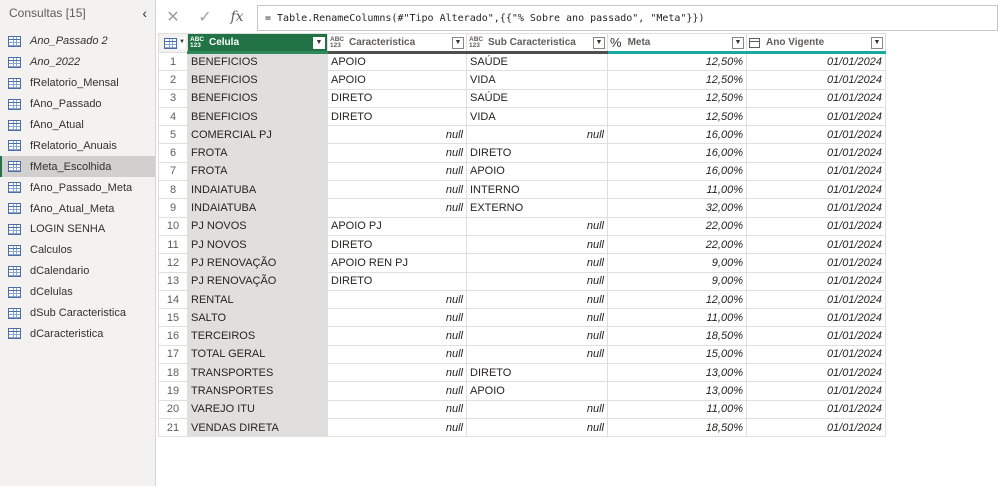 Image resolution: width=998 pixels, height=486 pixels. I want to click on cell-celula: COMERCIAL PJ, so click(257, 135).